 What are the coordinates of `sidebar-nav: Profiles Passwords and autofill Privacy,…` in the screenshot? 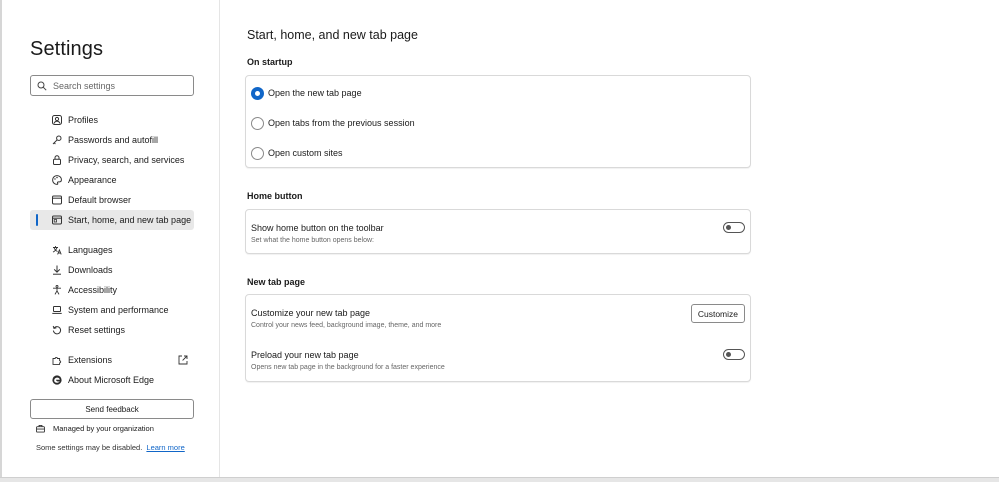 It's located at (112, 250).